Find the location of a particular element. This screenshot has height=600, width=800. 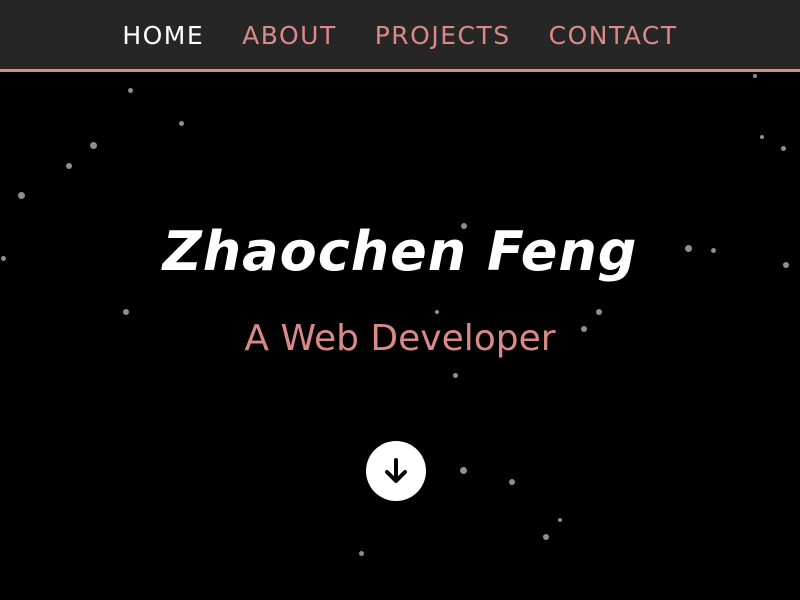

scroll-down-button is located at coordinates (396, 471).